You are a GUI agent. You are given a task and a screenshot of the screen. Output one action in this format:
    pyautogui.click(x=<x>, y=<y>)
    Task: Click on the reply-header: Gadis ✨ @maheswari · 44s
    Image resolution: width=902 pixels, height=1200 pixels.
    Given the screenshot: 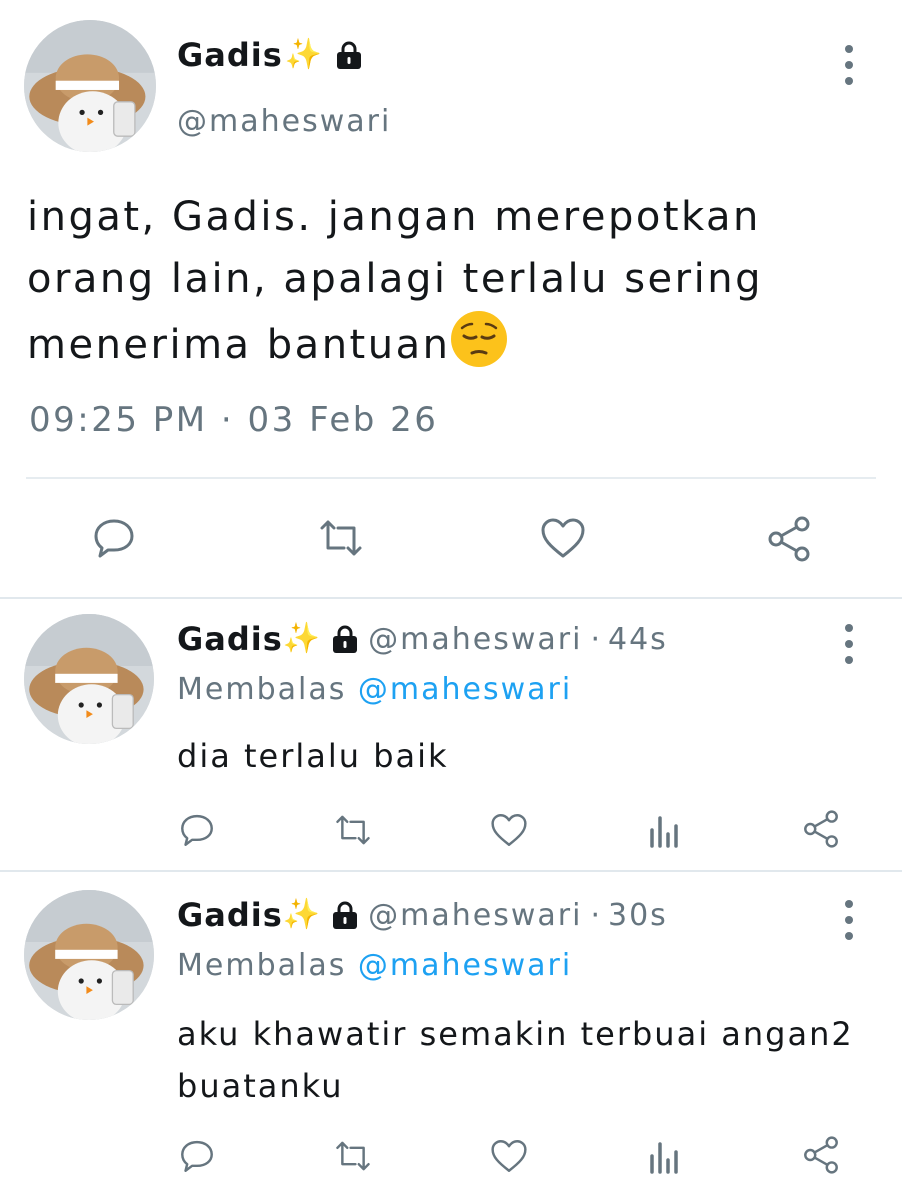 What is the action you would take?
    pyautogui.click(x=422, y=639)
    